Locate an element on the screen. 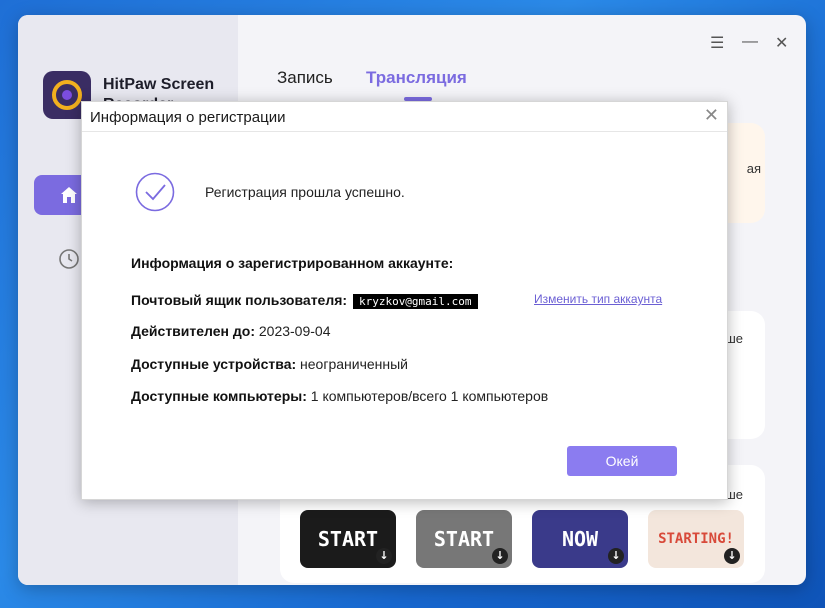 Image resolution: width=825 pixels, height=608 pixels. minimize-icon: — is located at coordinates (750, 42).